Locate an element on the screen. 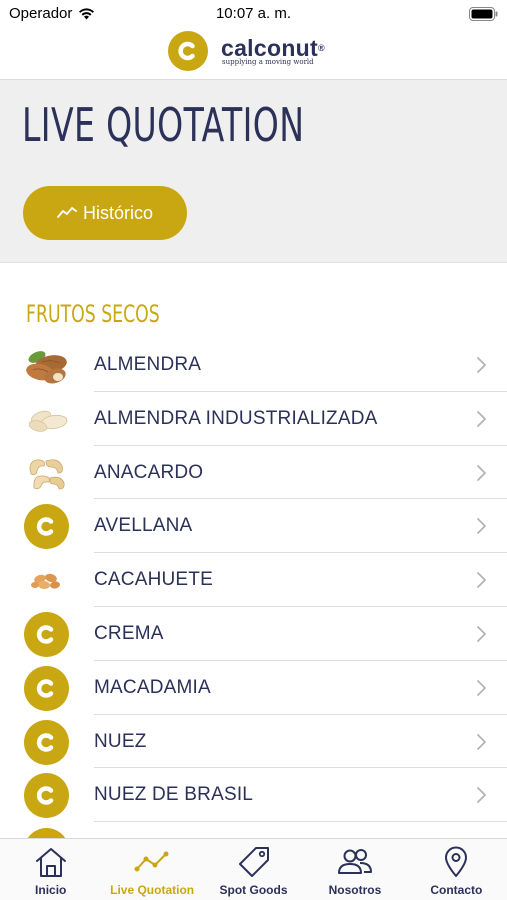 The width and height of the screenshot is (507, 900). item-label: MACADAMIA is located at coordinates (152, 687).